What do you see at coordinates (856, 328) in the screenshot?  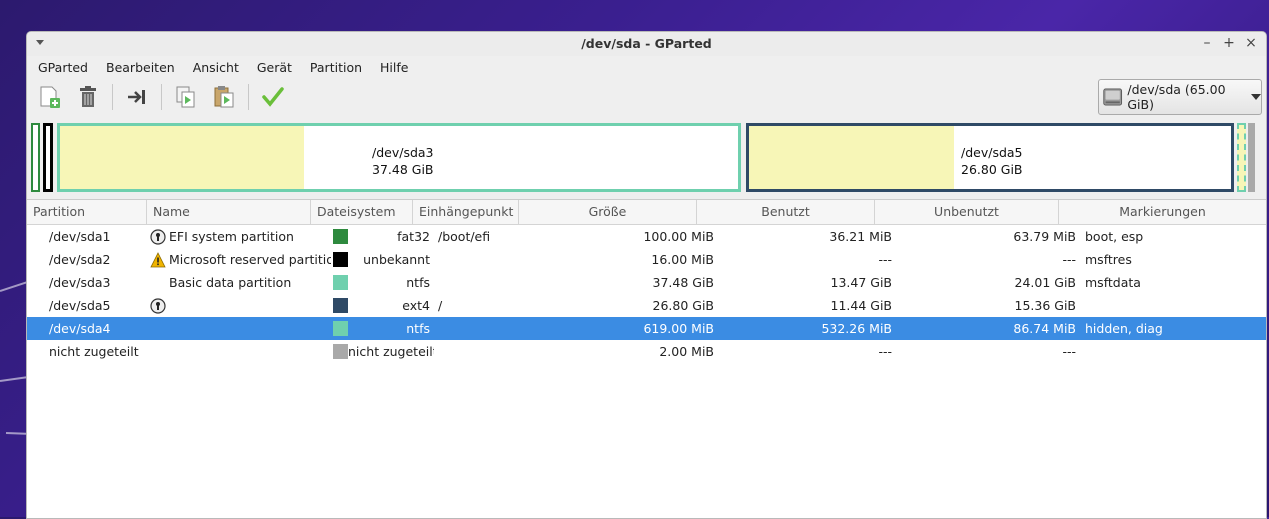 I see `cell-used: 532.26 MiB` at bounding box center [856, 328].